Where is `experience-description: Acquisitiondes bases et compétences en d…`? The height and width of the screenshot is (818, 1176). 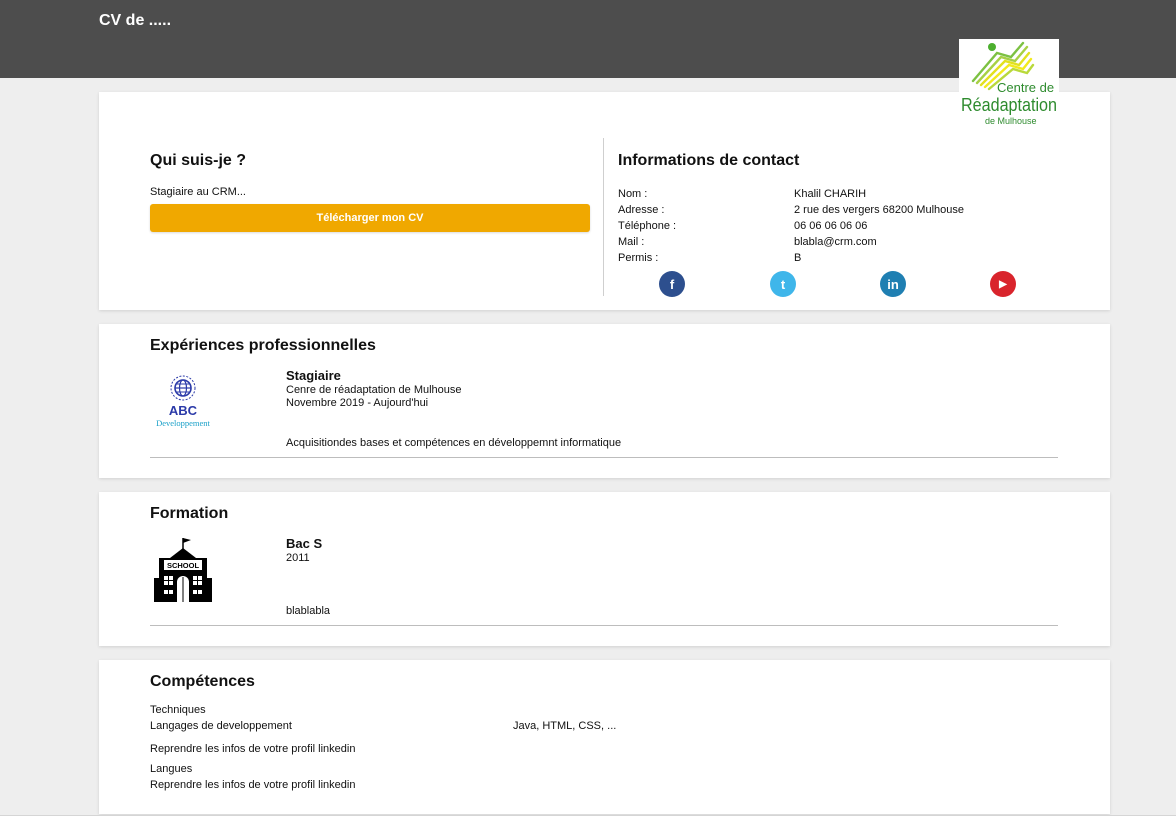
experience-description: Acquisitiondes bases et compétences en d… is located at coordinates (454, 443).